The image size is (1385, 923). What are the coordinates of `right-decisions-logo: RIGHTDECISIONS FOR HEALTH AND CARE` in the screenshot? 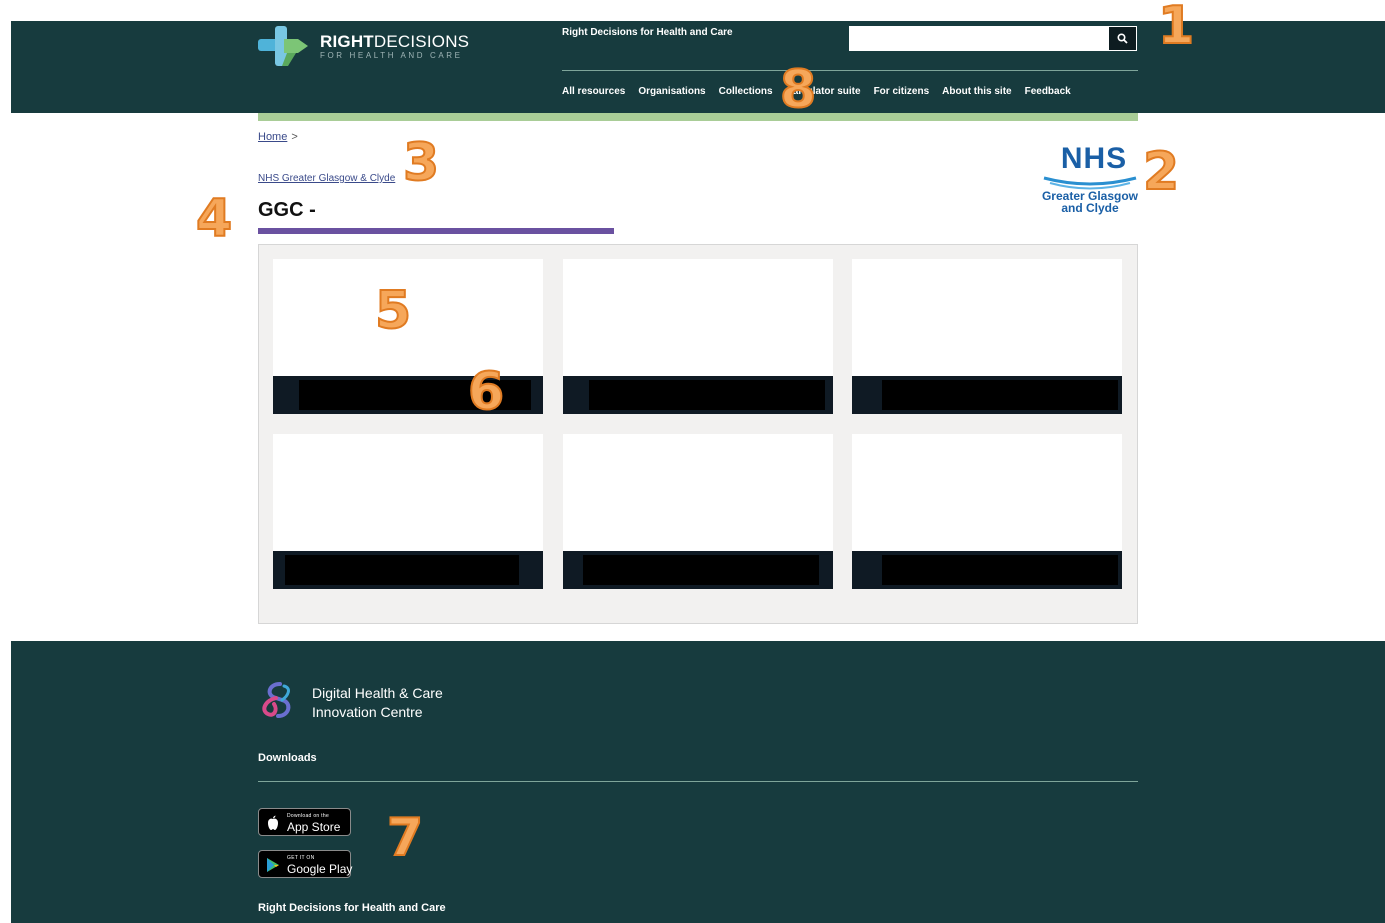 It's located at (368, 46).